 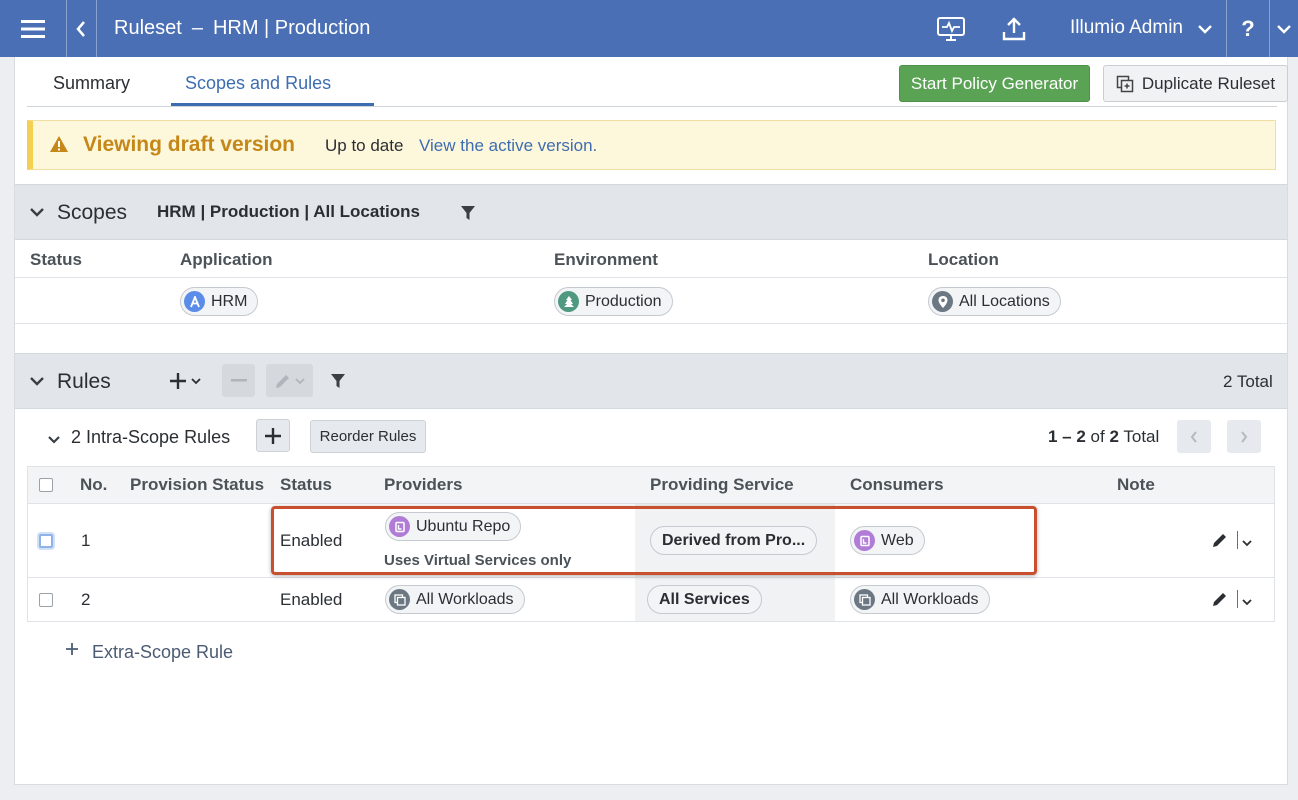 What do you see at coordinates (229, 301) in the screenshot?
I see `application-label: HRM` at bounding box center [229, 301].